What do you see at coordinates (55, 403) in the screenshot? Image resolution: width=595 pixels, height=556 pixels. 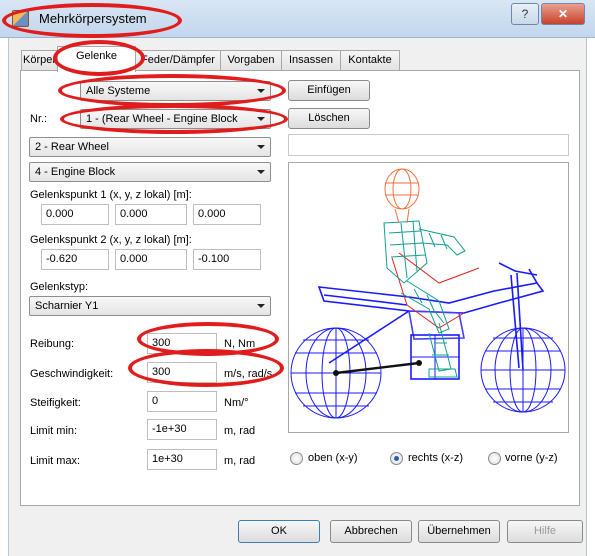 I see `stiffness-label: Steifigkeit:` at bounding box center [55, 403].